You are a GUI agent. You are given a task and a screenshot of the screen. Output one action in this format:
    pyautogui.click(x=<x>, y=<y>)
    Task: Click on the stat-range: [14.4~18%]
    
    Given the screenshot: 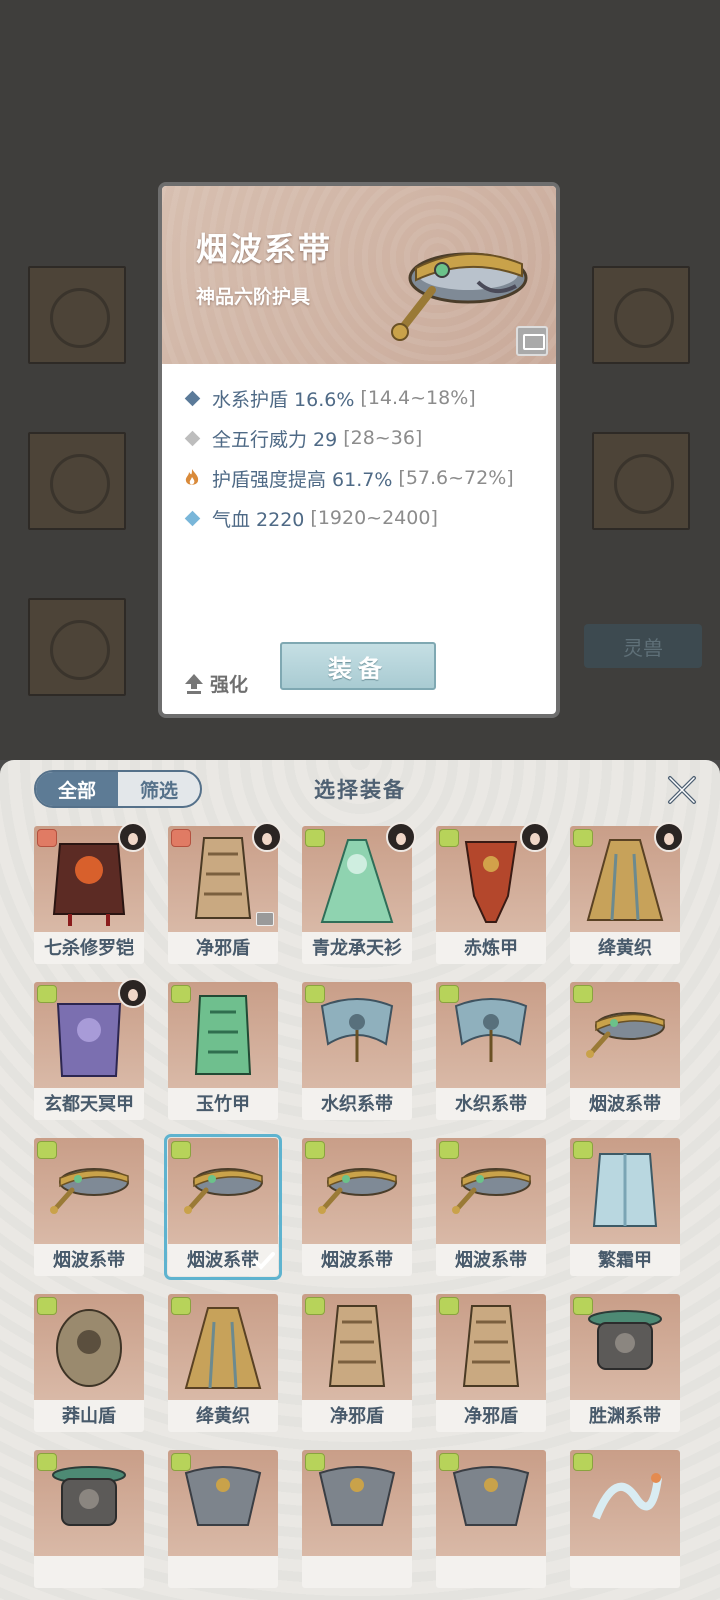 What is the action you would take?
    pyautogui.click(x=418, y=398)
    